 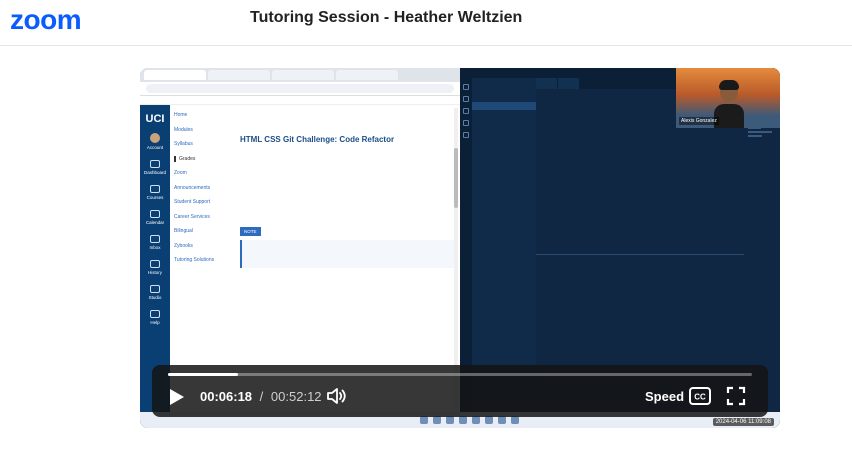 I want to click on volume-button, so click(x=337, y=396).